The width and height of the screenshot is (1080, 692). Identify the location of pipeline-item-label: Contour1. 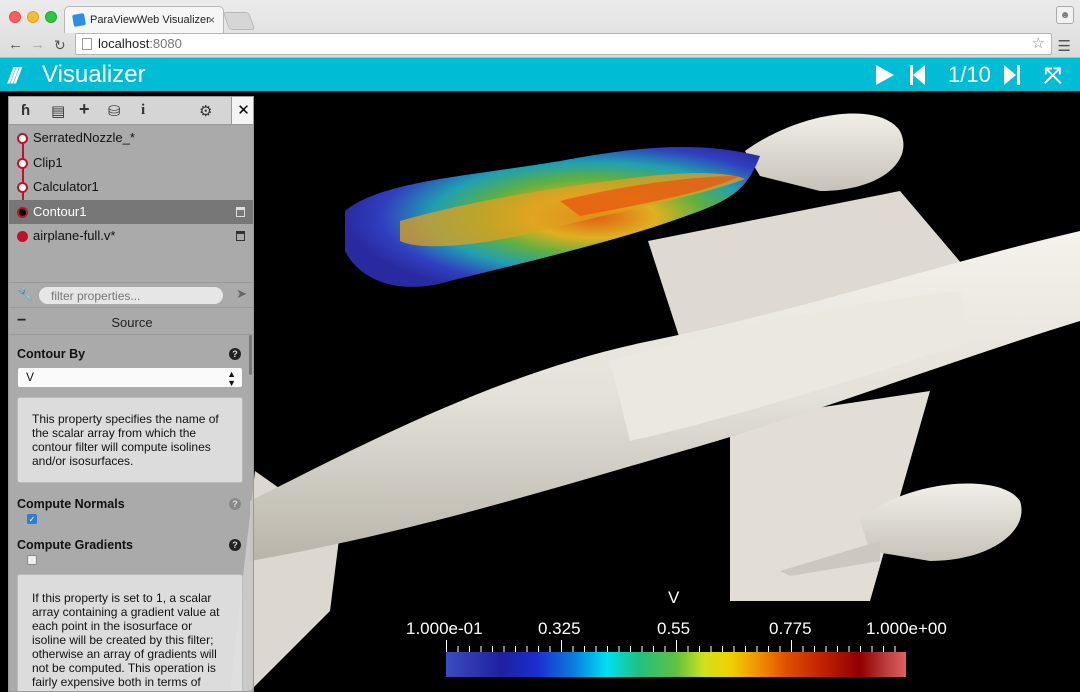
(60, 211).